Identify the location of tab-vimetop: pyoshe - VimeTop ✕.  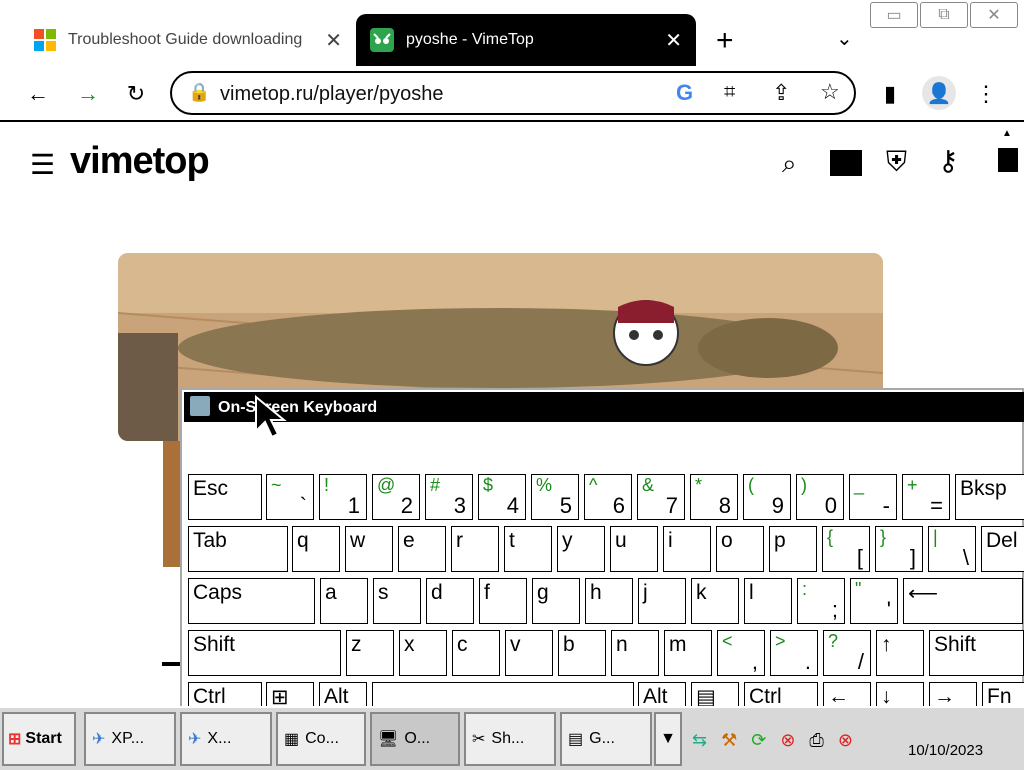
(526, 40).